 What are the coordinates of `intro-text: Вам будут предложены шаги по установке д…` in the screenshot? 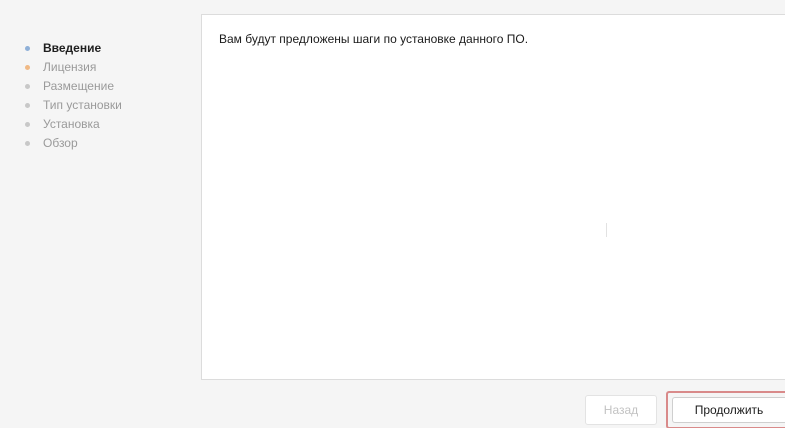 It's located at (374, 39).